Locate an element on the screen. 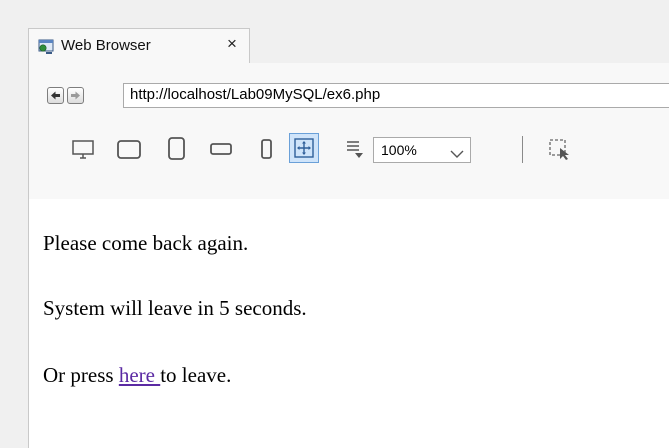  message-line-3: Or press here to leave. is located at coordinates (137, 375).